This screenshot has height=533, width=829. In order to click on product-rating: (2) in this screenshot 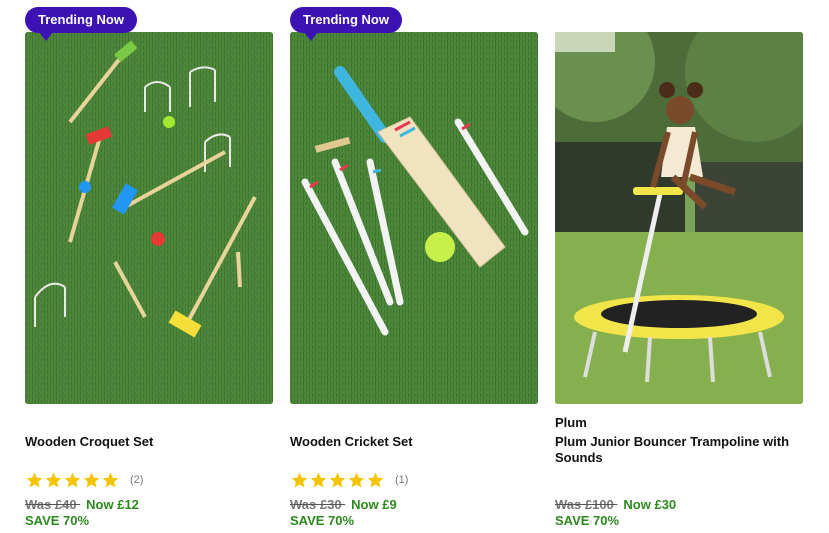, I will do `click(84, 480)`.